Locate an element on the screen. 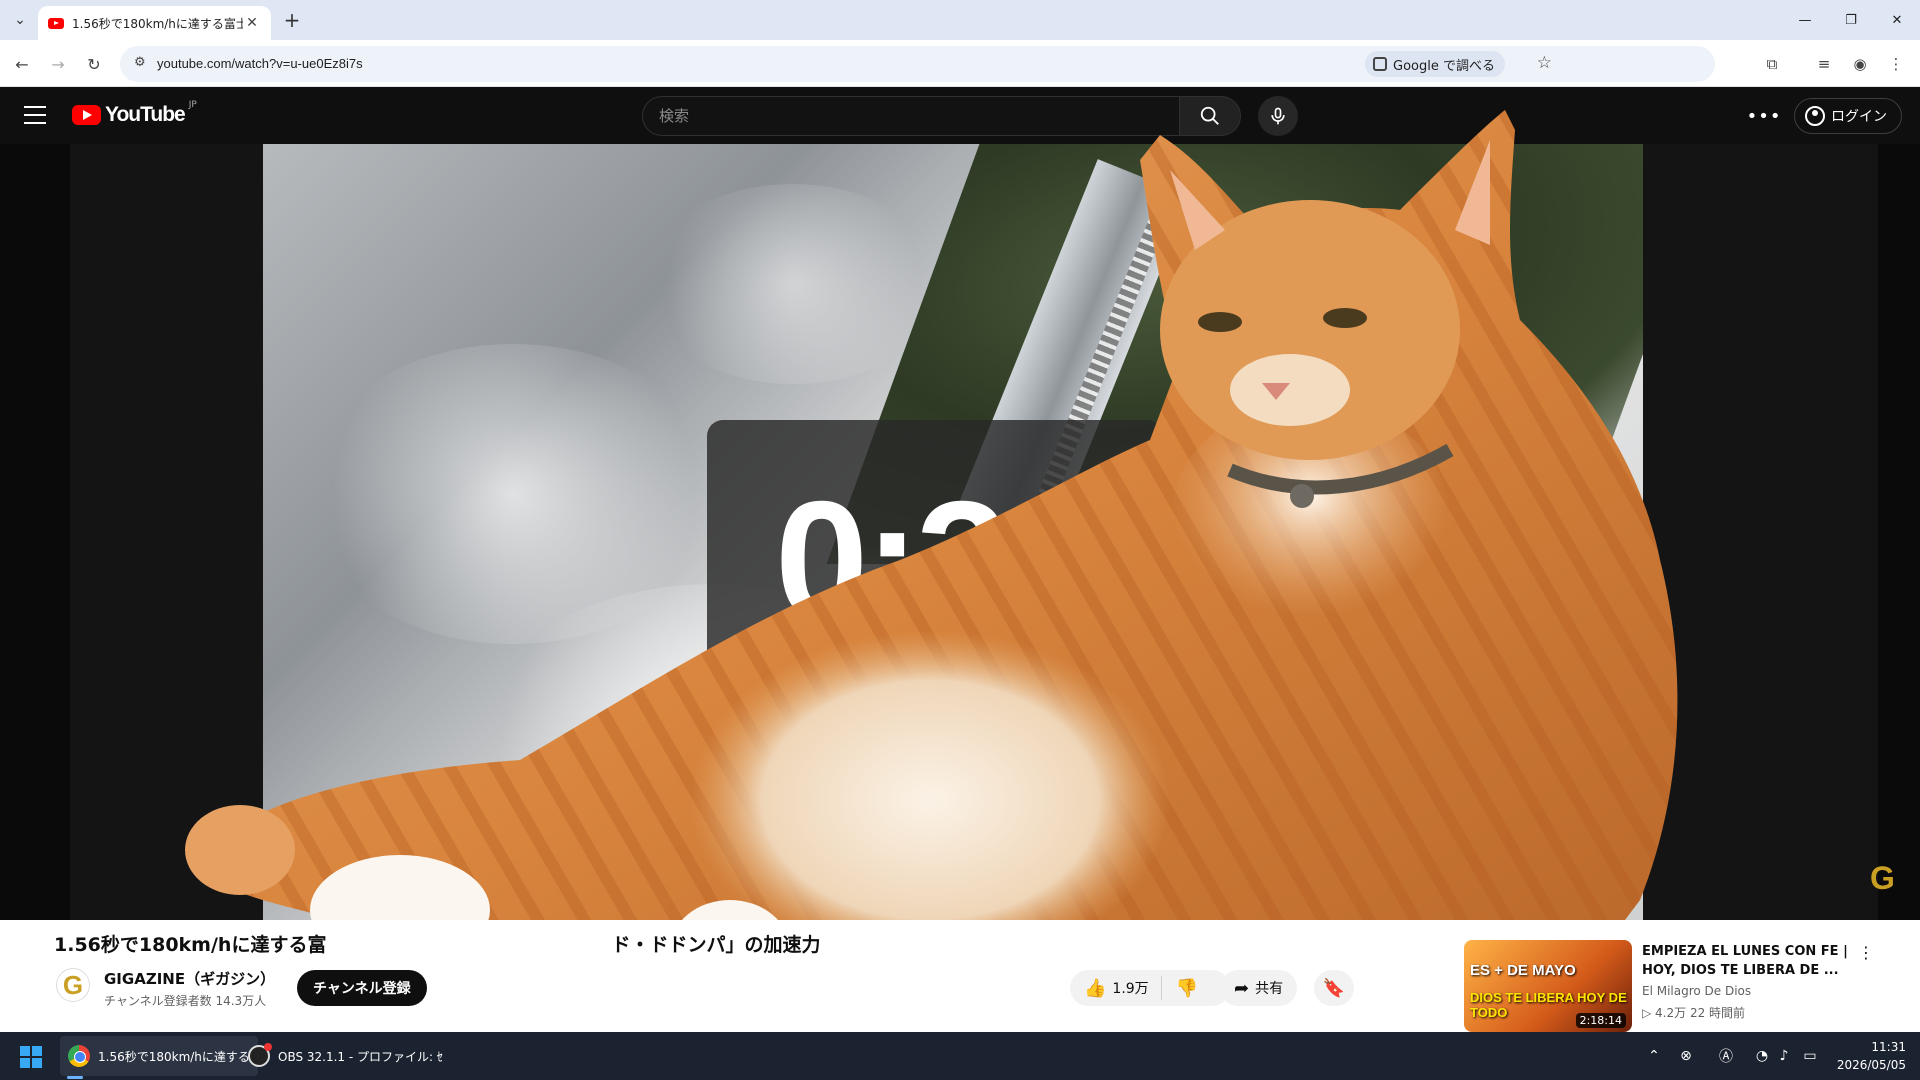  recommended-channel: El Milagro De Dios is located at coordinates (1696, 991).